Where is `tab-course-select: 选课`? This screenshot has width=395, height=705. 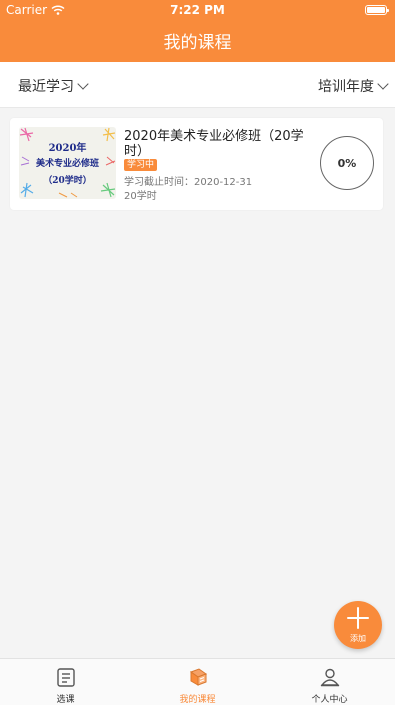 tab-course-select: 选课 is located at coordinates (65, 682).